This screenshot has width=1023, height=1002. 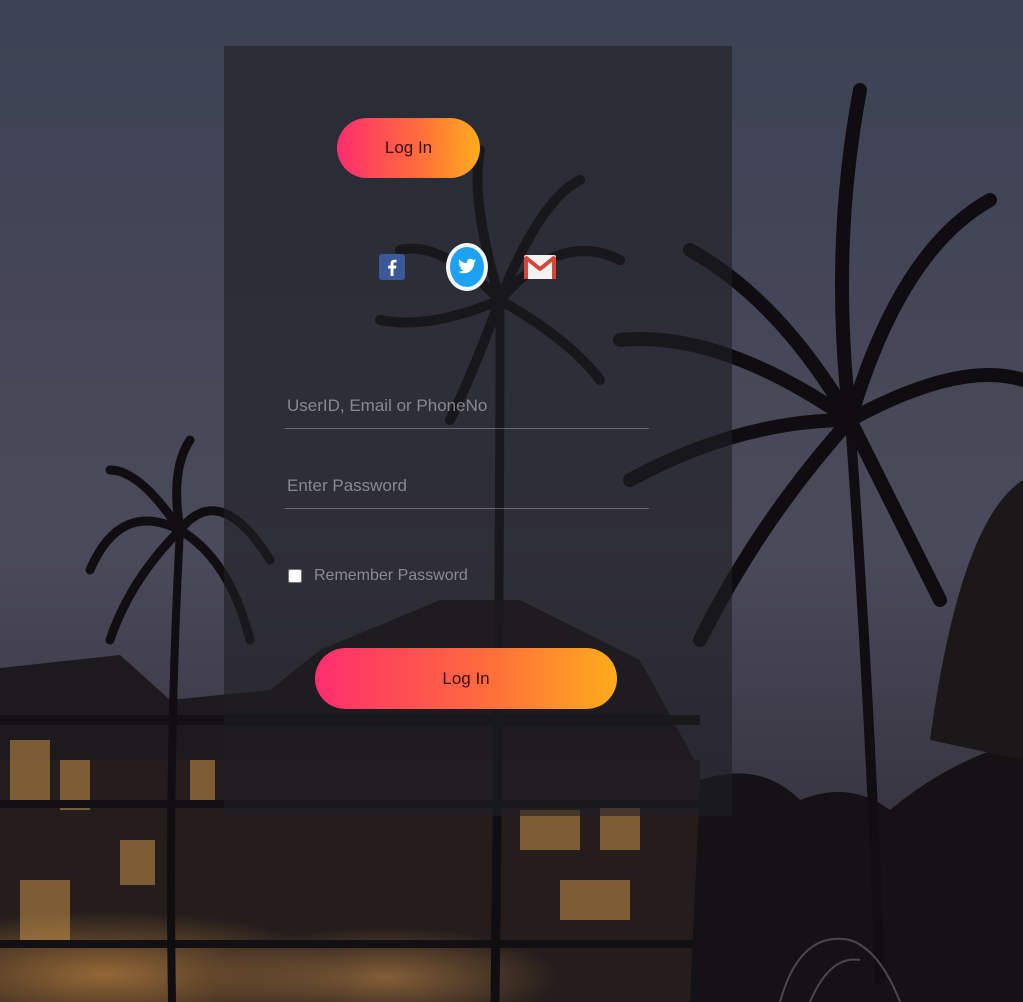 What do you see at coordinates (466, 678) in the screenshot?
I see `login-submit-button: Log In` at bounding box center [466, 678].